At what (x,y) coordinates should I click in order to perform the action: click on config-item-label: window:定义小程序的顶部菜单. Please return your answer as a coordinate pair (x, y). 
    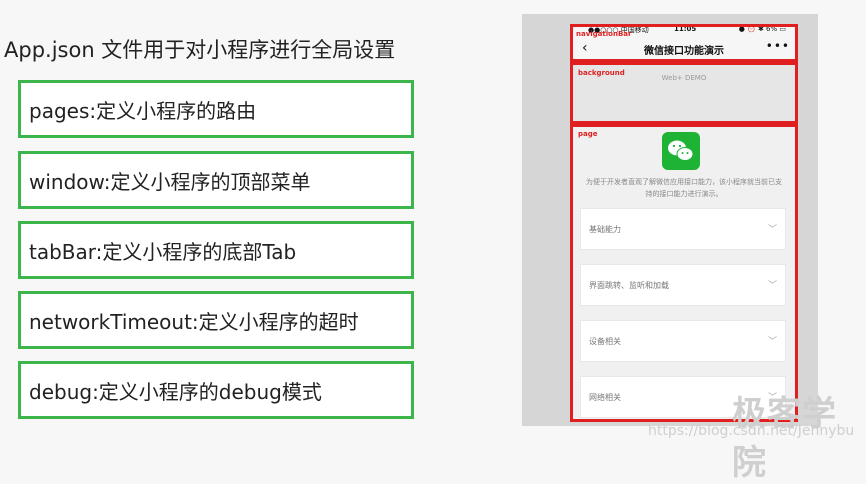
    Looking at the image, I should click on (170, 181).